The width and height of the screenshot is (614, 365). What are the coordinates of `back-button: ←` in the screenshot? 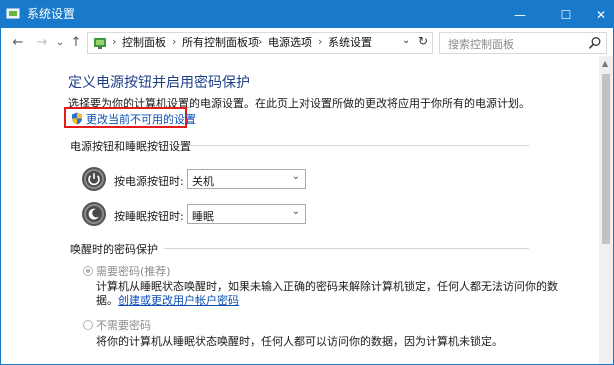 It's located at (18, 42).